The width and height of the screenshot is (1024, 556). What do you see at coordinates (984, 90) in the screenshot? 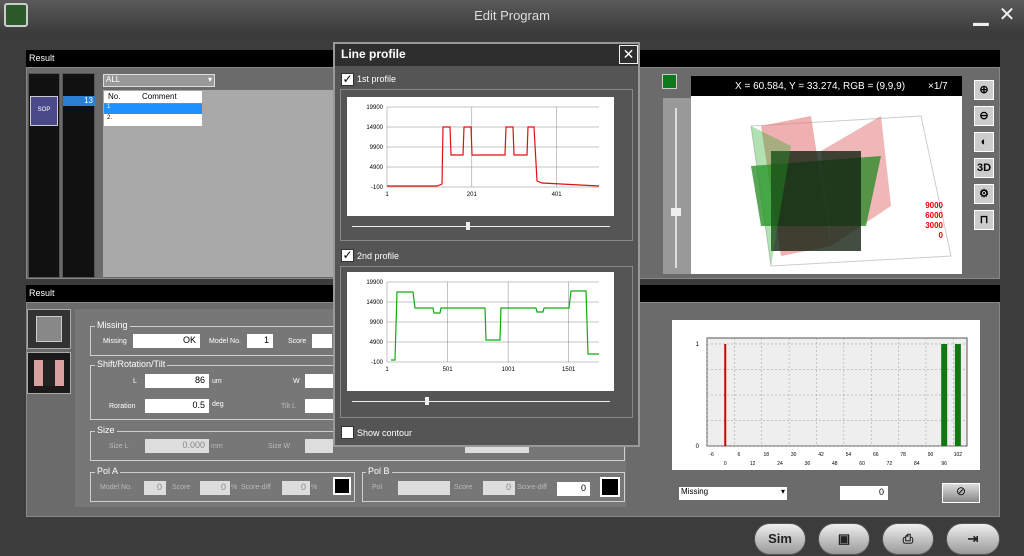
I see `zoom-in-icon: ⊕` at bounding box center [984, 90].